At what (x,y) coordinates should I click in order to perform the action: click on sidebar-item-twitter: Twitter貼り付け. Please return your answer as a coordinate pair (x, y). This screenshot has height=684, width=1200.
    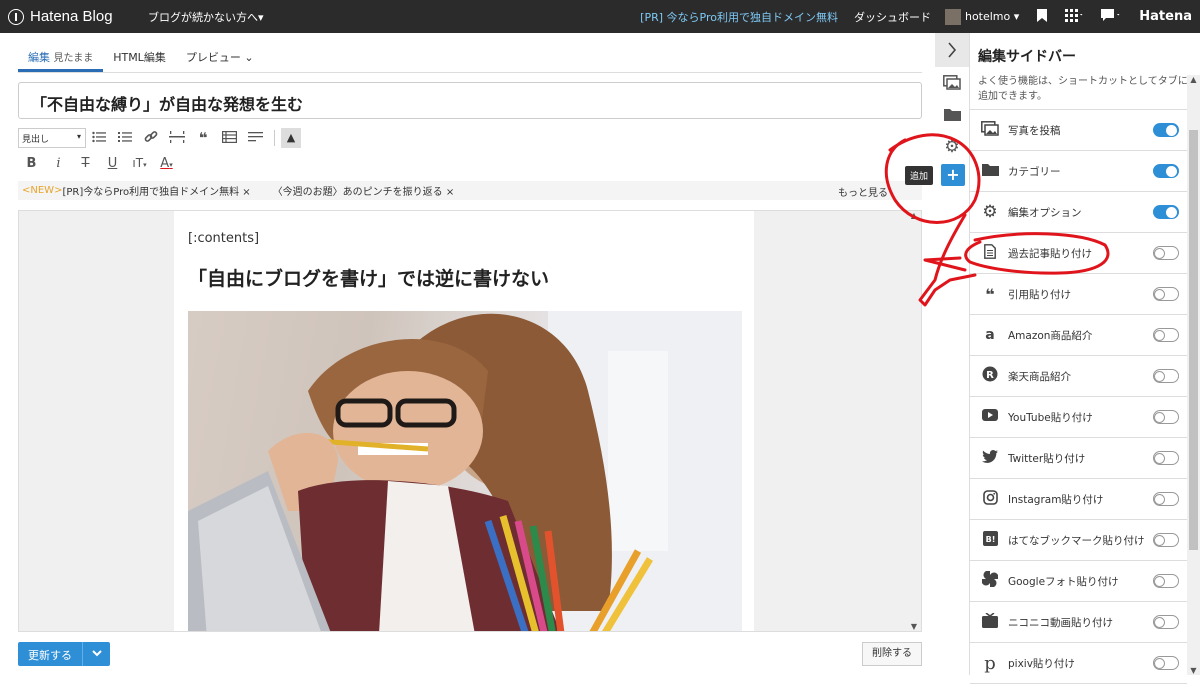
    Looking at the image, I should click on (1078, 458).